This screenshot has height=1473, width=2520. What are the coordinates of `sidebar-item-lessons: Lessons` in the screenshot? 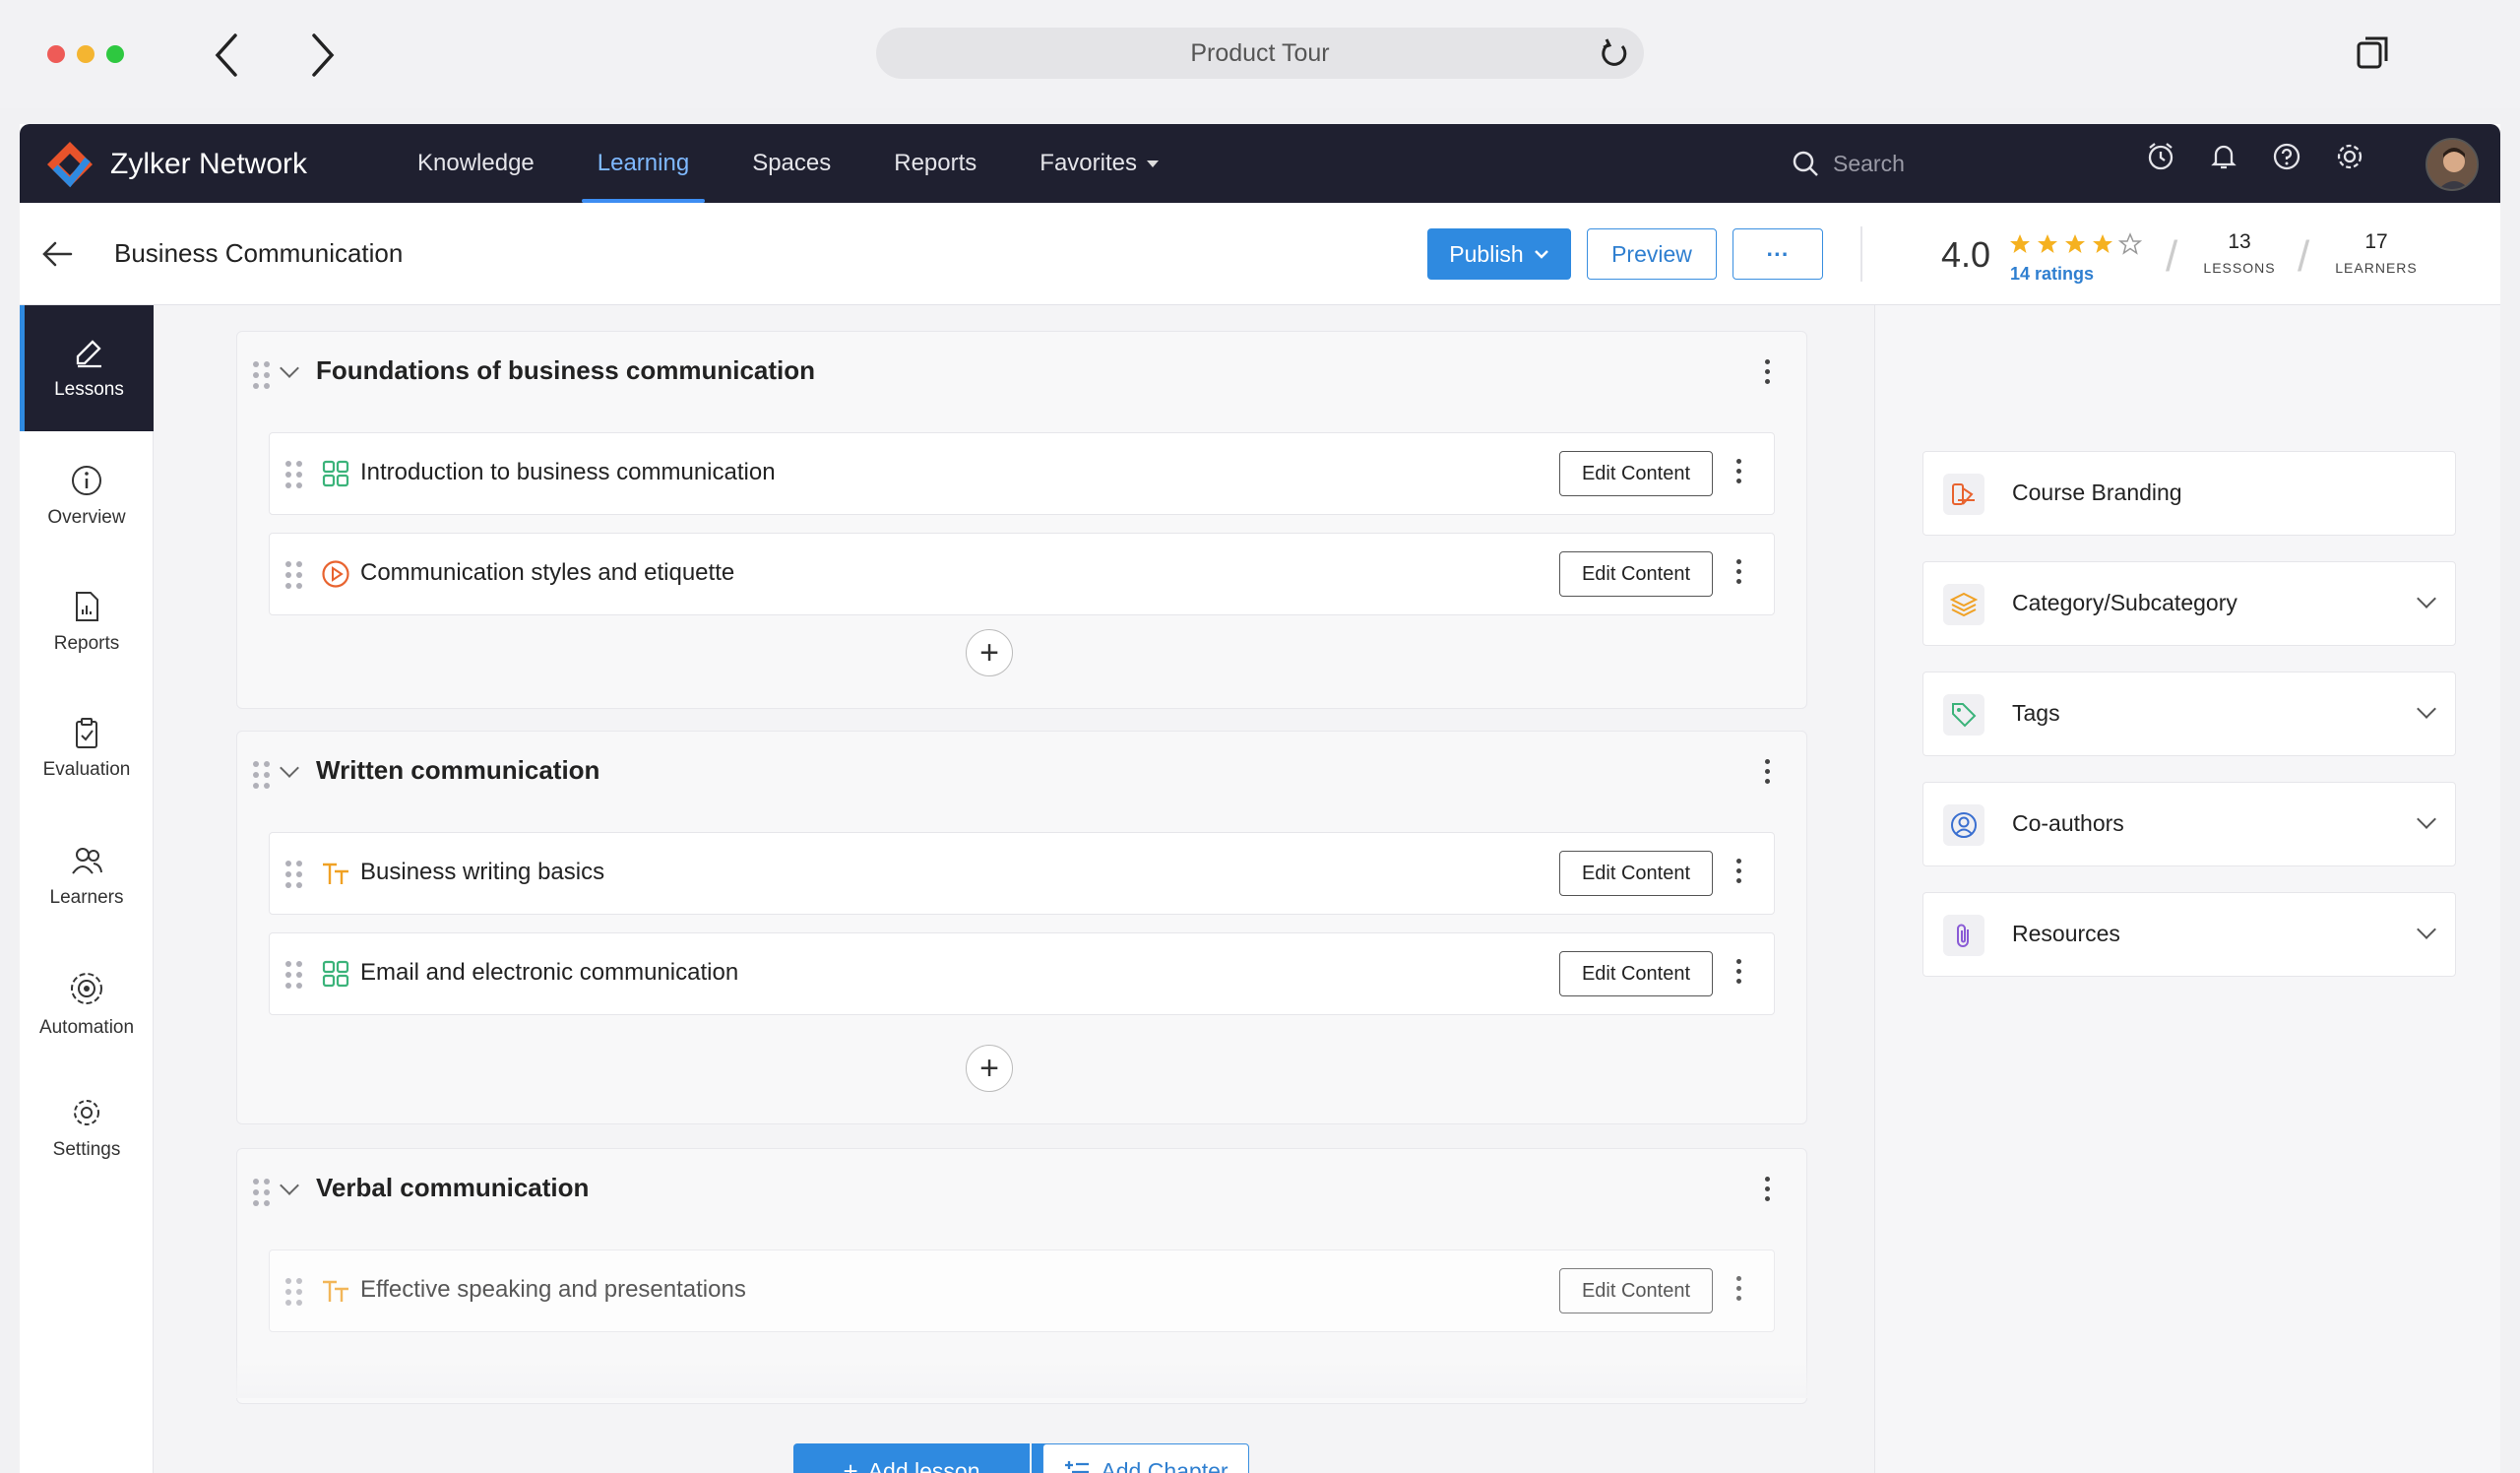 It's located at (87, 368).